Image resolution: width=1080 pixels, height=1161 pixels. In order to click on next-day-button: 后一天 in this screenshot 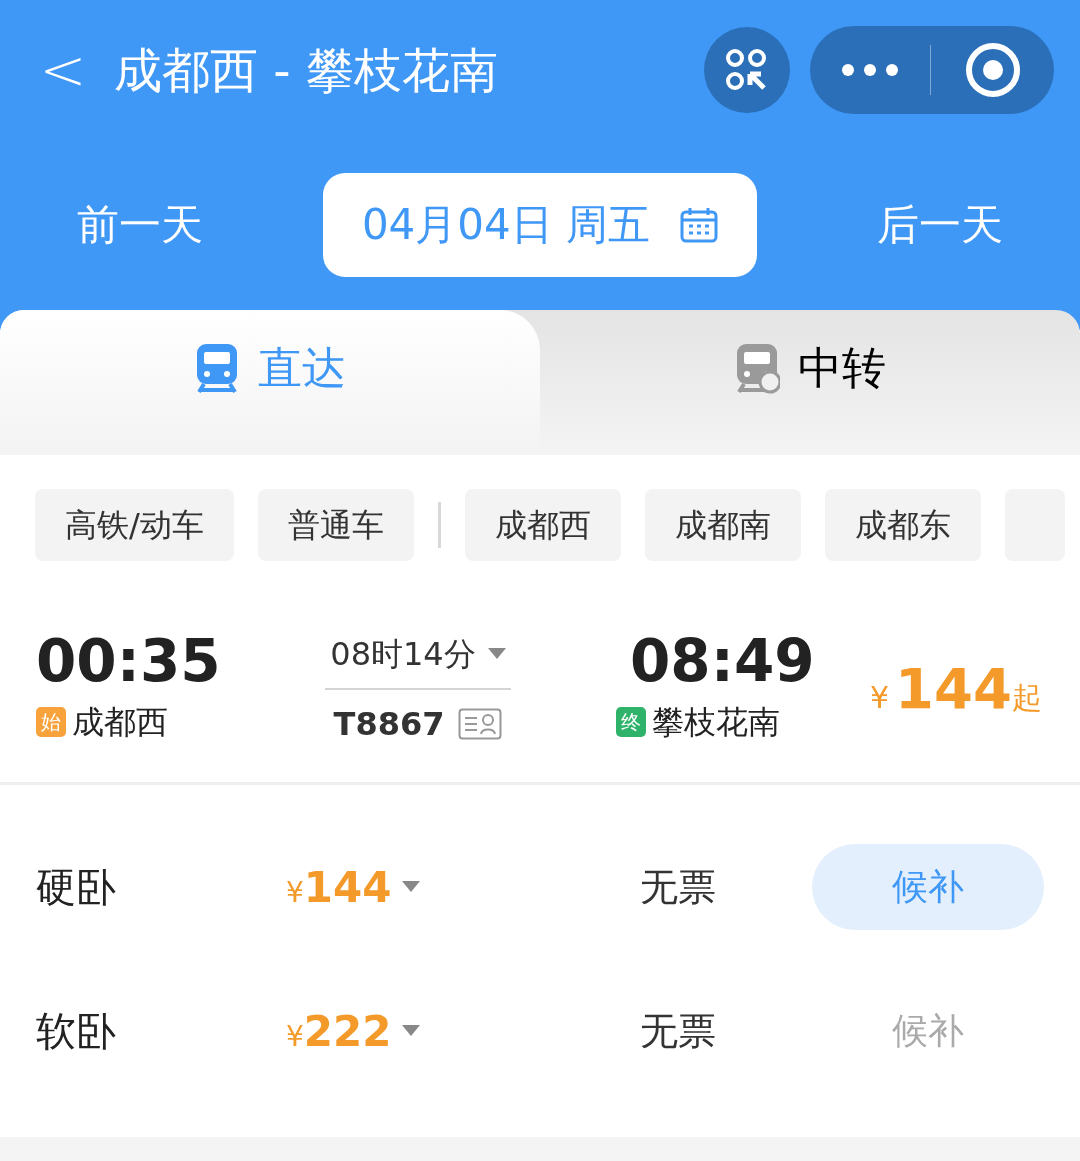, I will do `click(940, 224)`.